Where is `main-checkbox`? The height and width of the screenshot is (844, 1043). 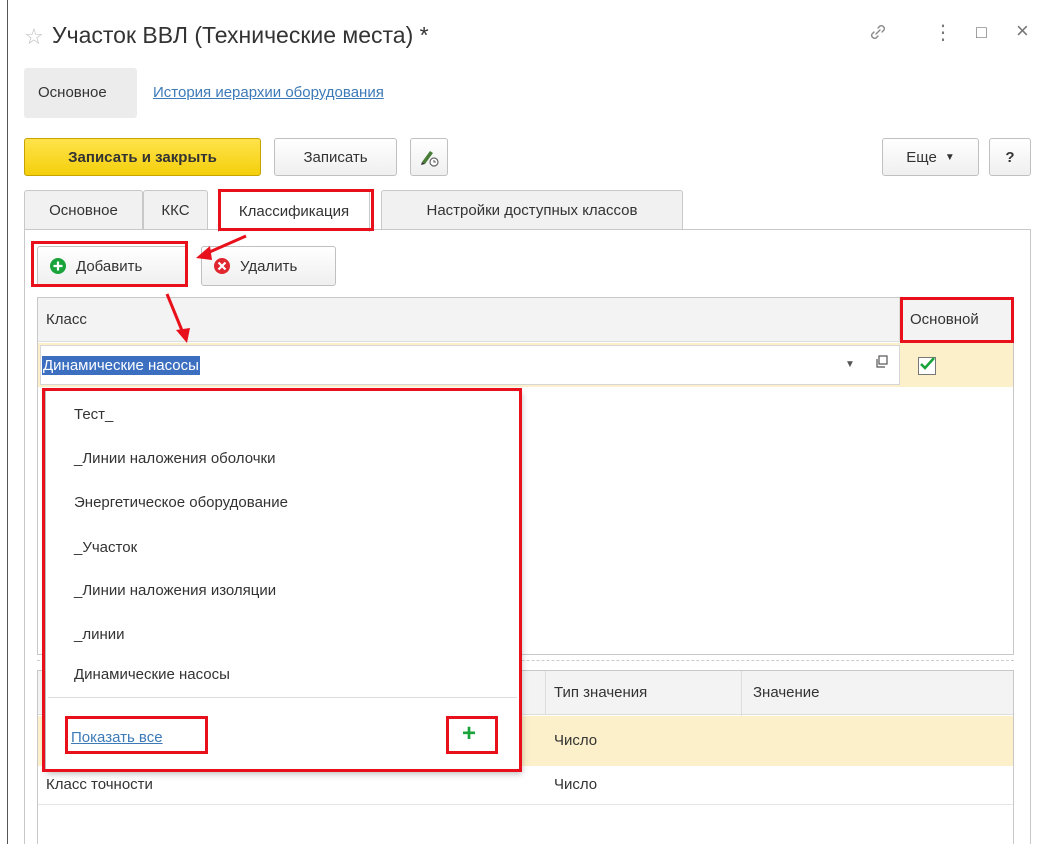
main-checkbox is located at coordinates (927, 366).